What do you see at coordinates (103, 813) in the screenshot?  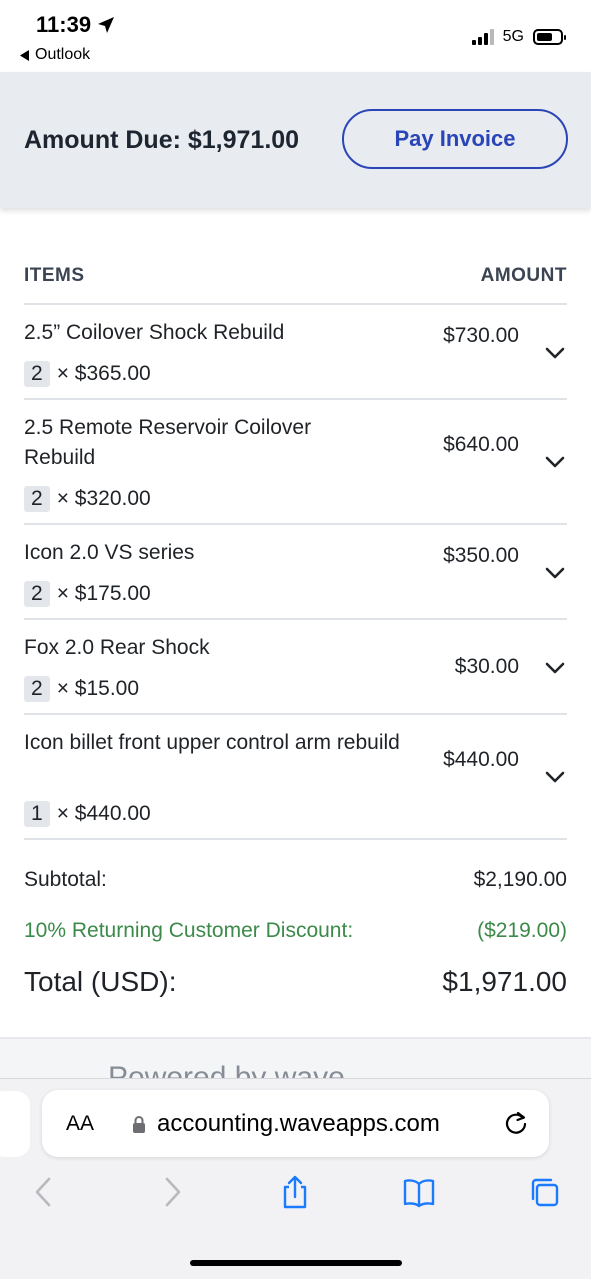 I see `unit-price: × $440.00` at bounding box center [103, 813].